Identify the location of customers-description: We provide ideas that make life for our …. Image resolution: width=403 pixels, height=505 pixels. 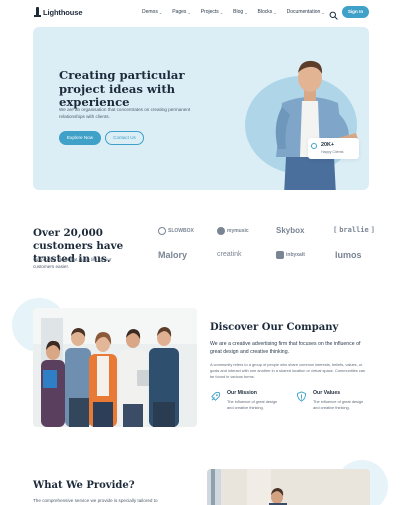
(72, 263).